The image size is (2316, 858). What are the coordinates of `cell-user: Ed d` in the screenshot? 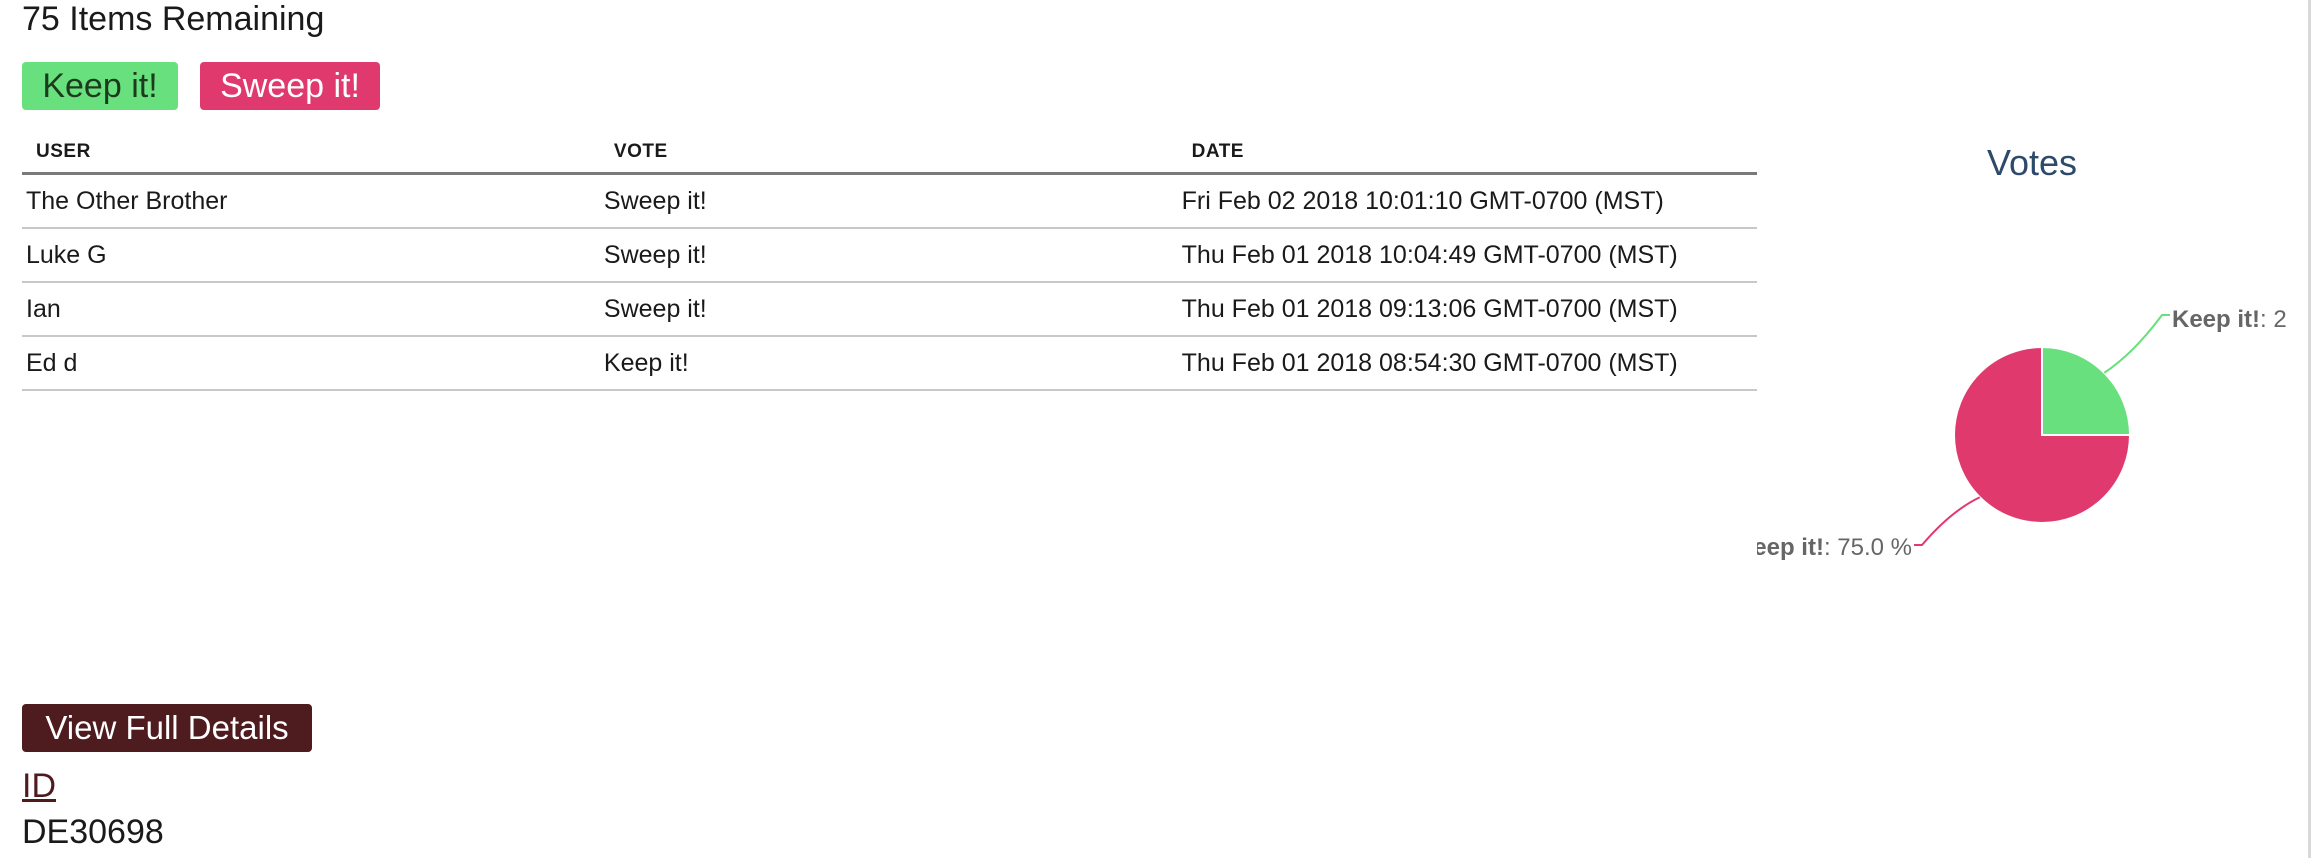 It's located at (311, 363).